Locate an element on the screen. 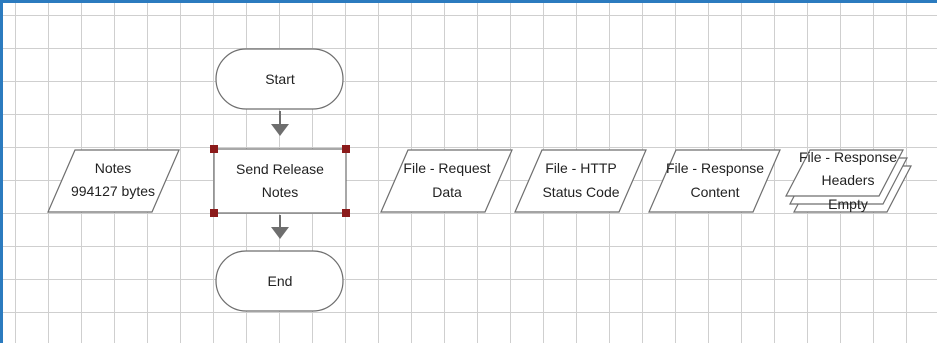 The image size is (937, 343). request-data-label-line-1: File - Request is located at coordinates (446, 168).